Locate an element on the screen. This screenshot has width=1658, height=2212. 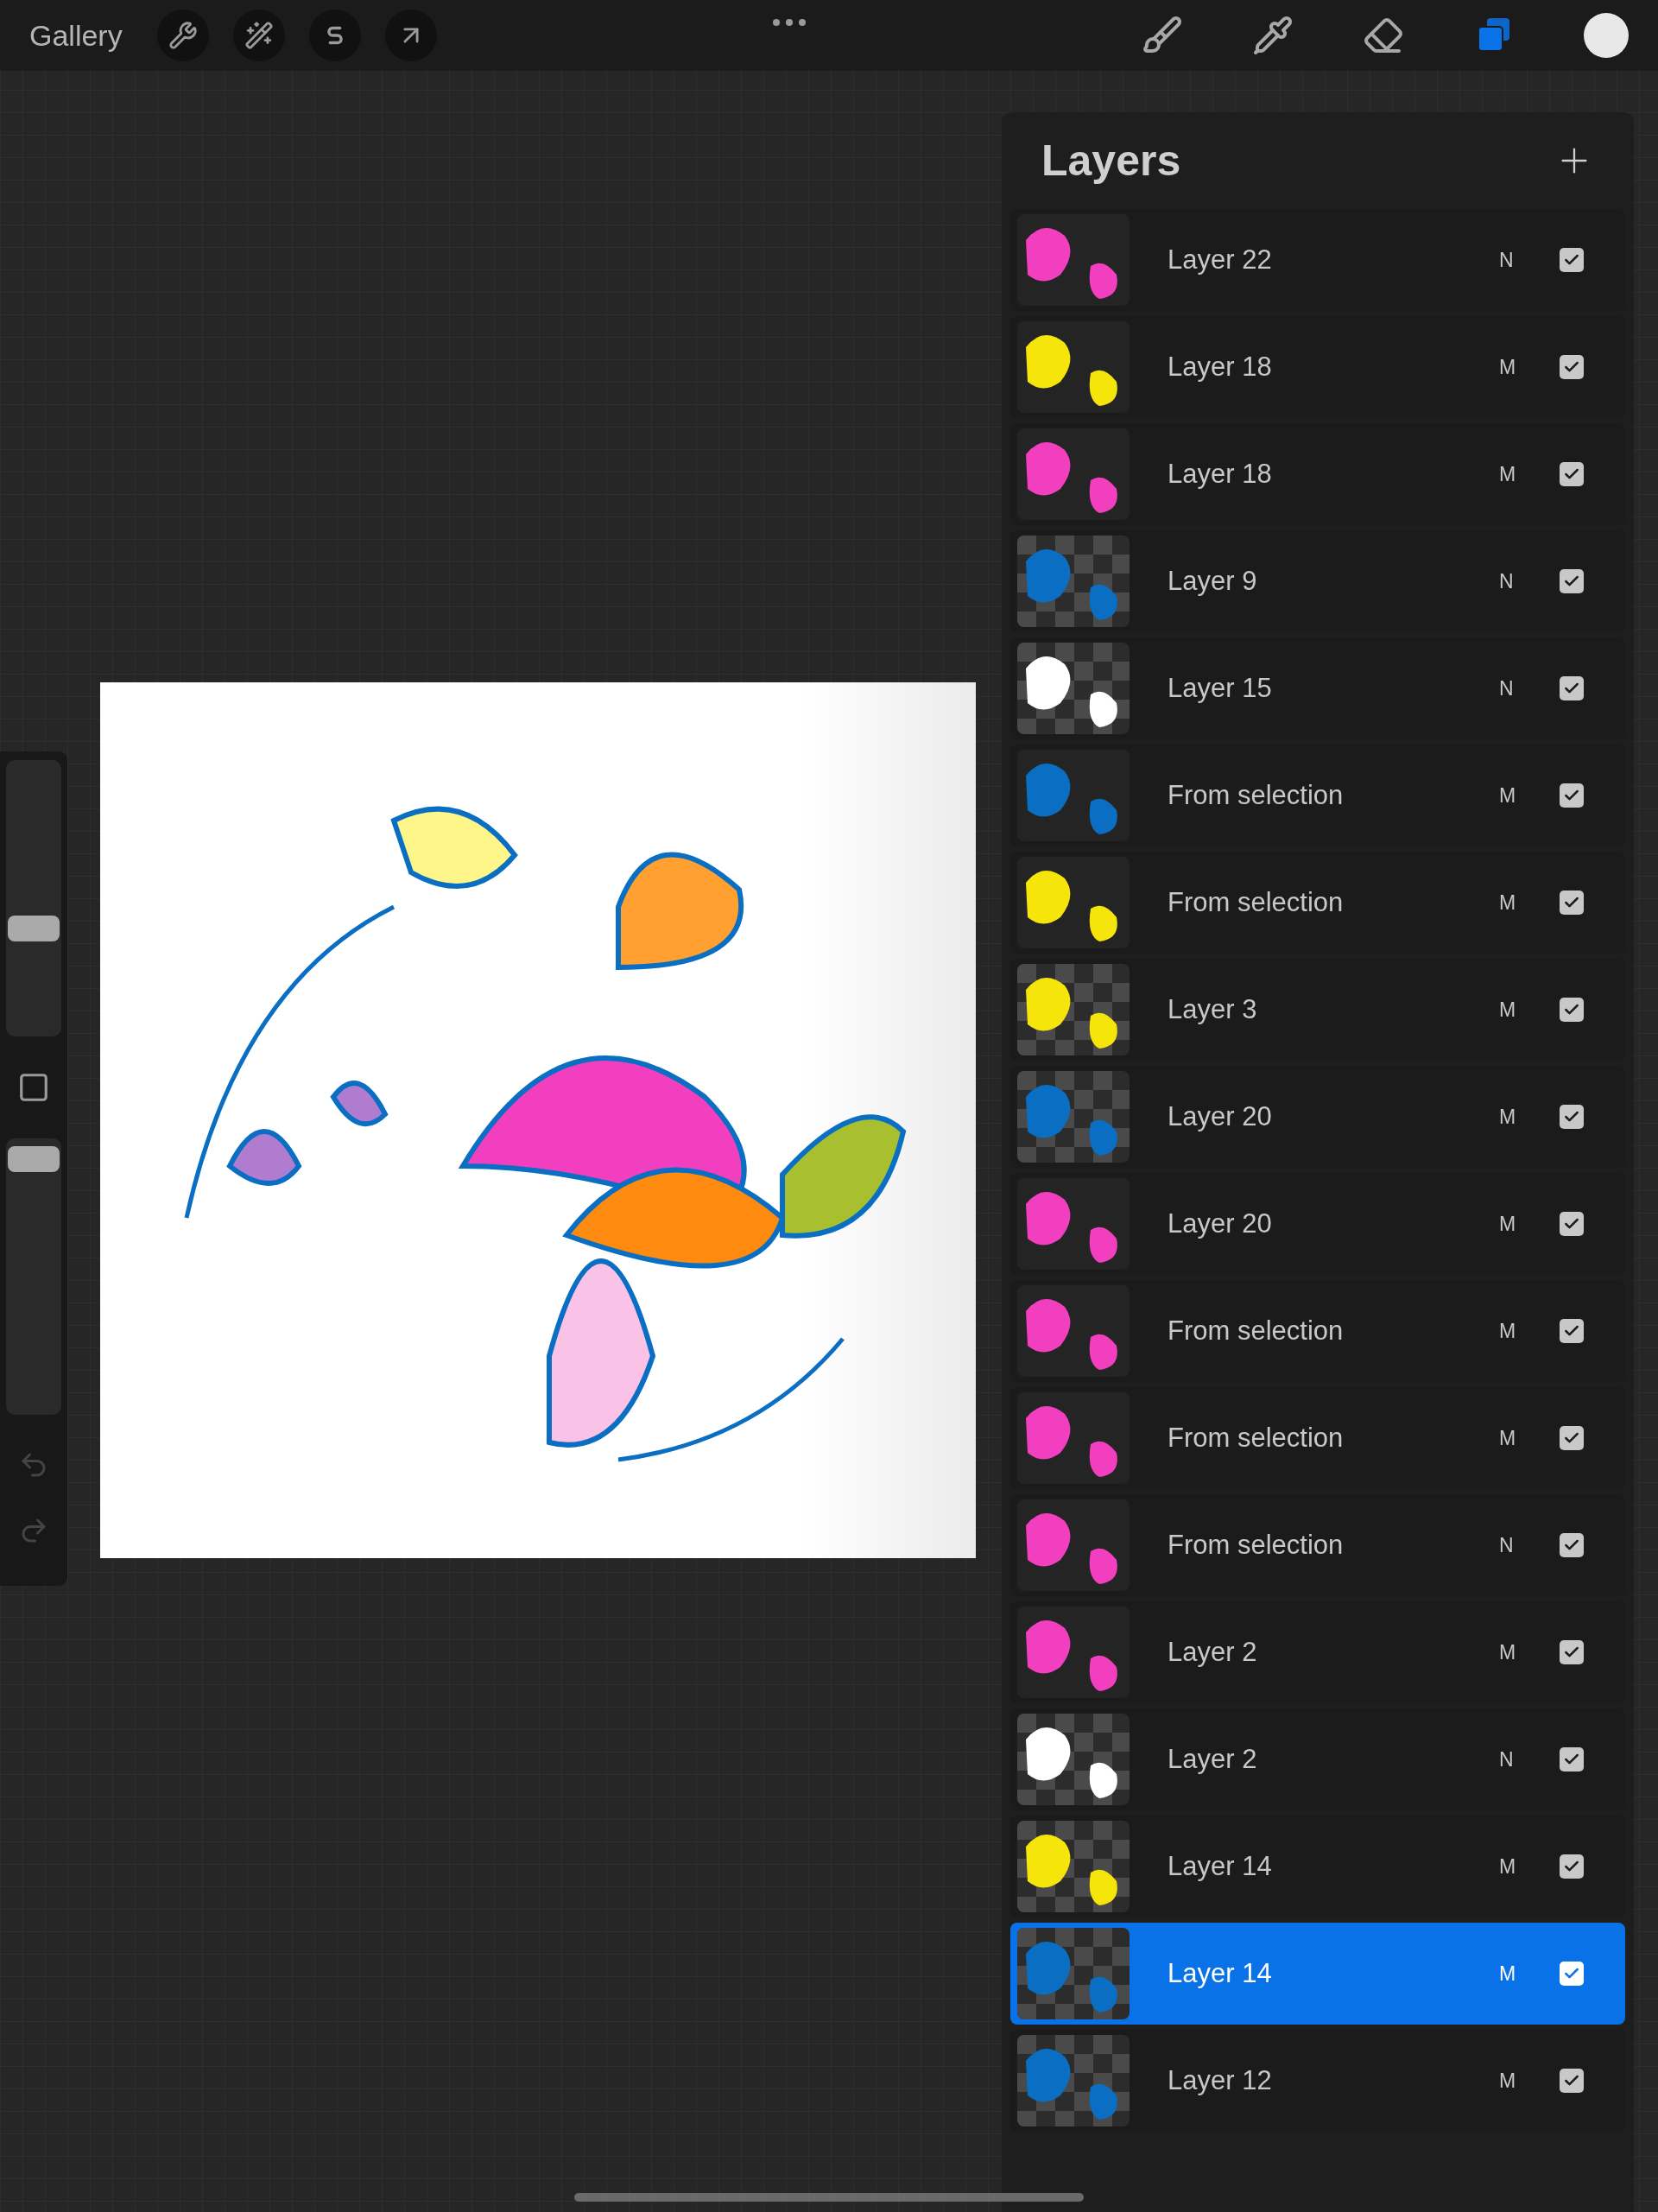
layer-name: Layer 15 is located at coordinates (1220, 688).